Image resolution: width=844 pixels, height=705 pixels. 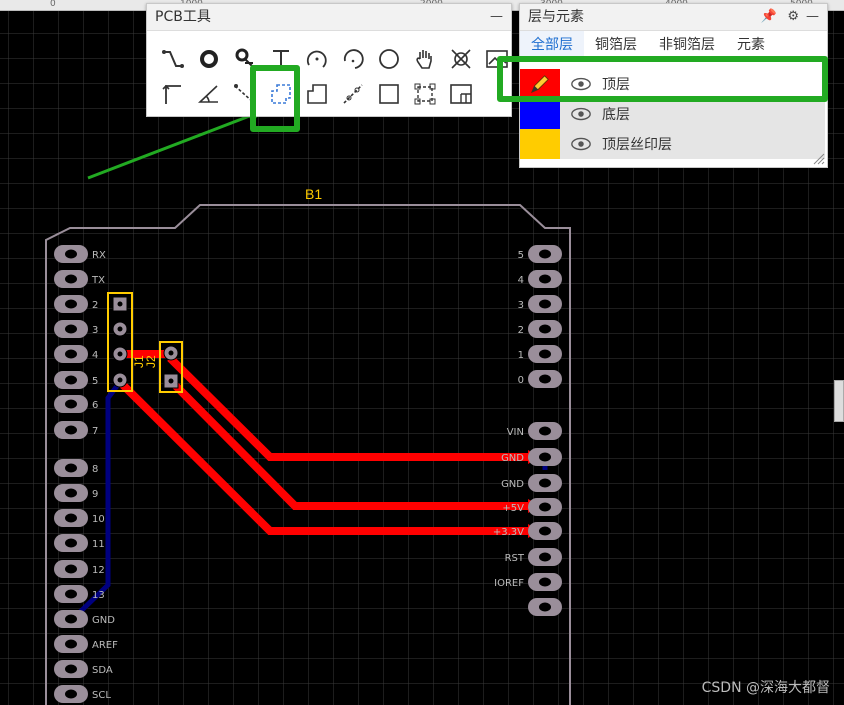 What do you see at coordinates (673, 17) in the screenshot?
I see `layers-titlebar: 层与元素 📌 ⚙ —` at bounding box center [673, 17].